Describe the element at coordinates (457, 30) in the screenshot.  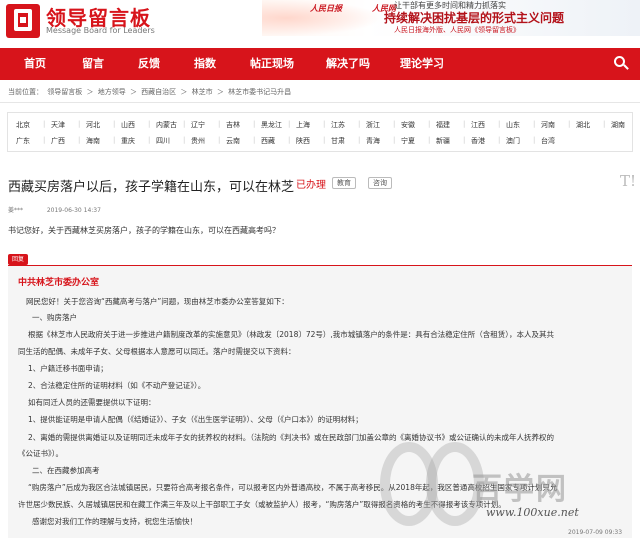
I see `banner-line3: 人民日报海外版、人民网《领导留言板》` at that location.